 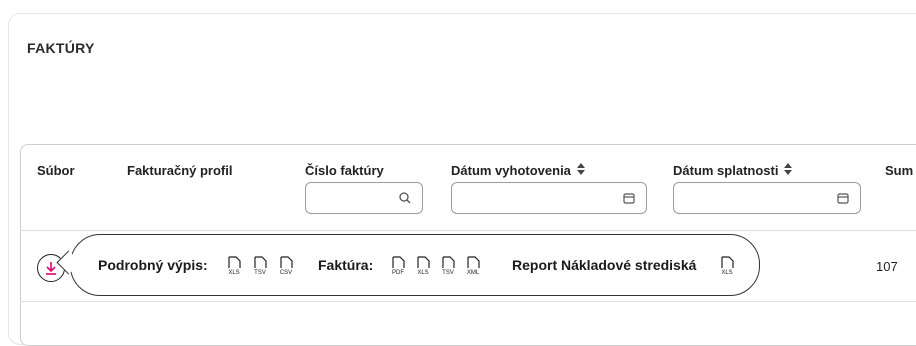 I want to click on csv-file-icon: CSV, so click(x=286, y=266).